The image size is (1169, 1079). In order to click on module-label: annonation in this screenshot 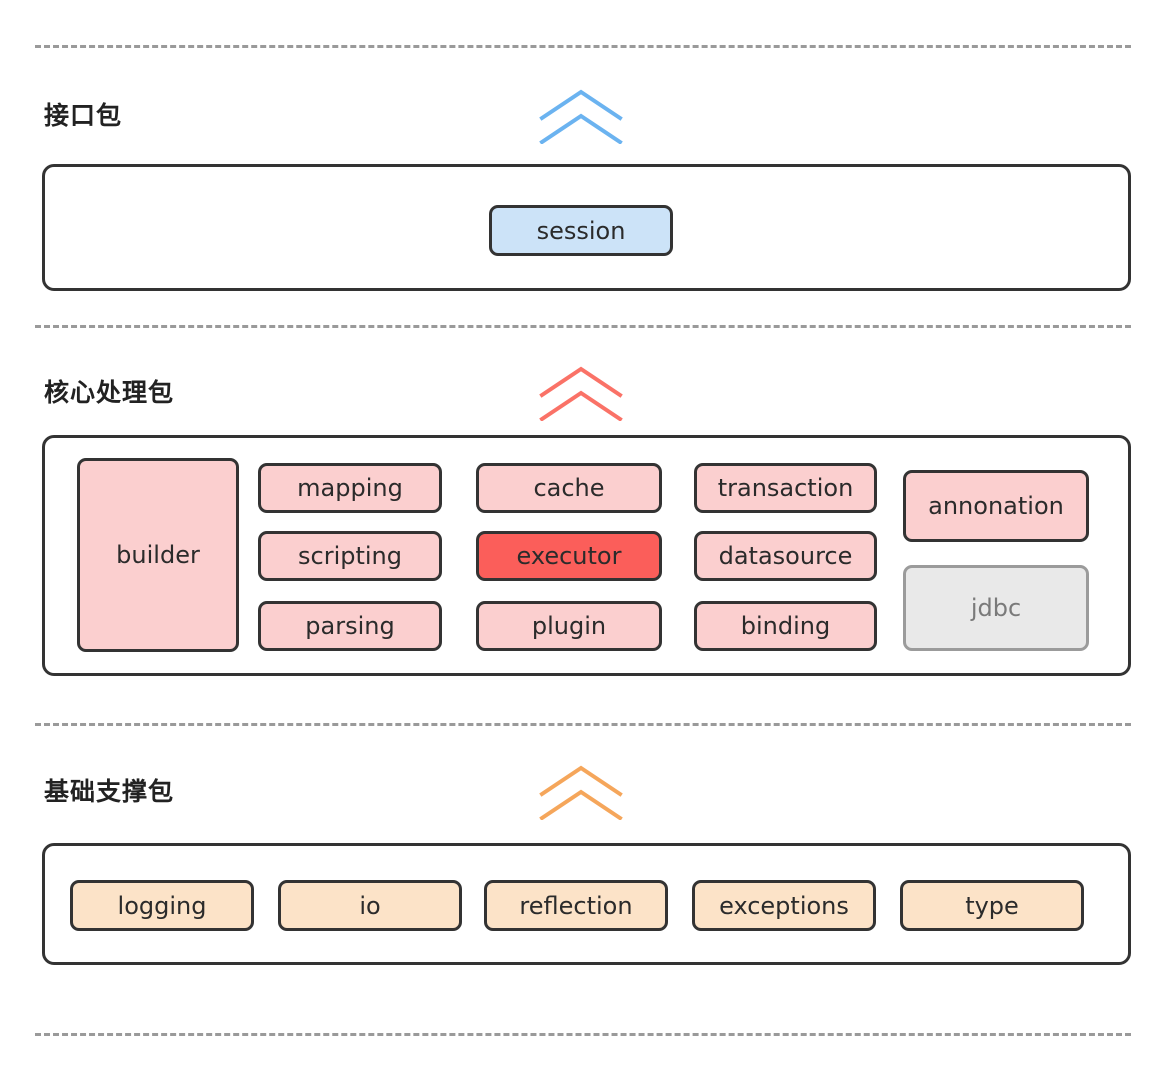, I will do `click(996, 506)`.